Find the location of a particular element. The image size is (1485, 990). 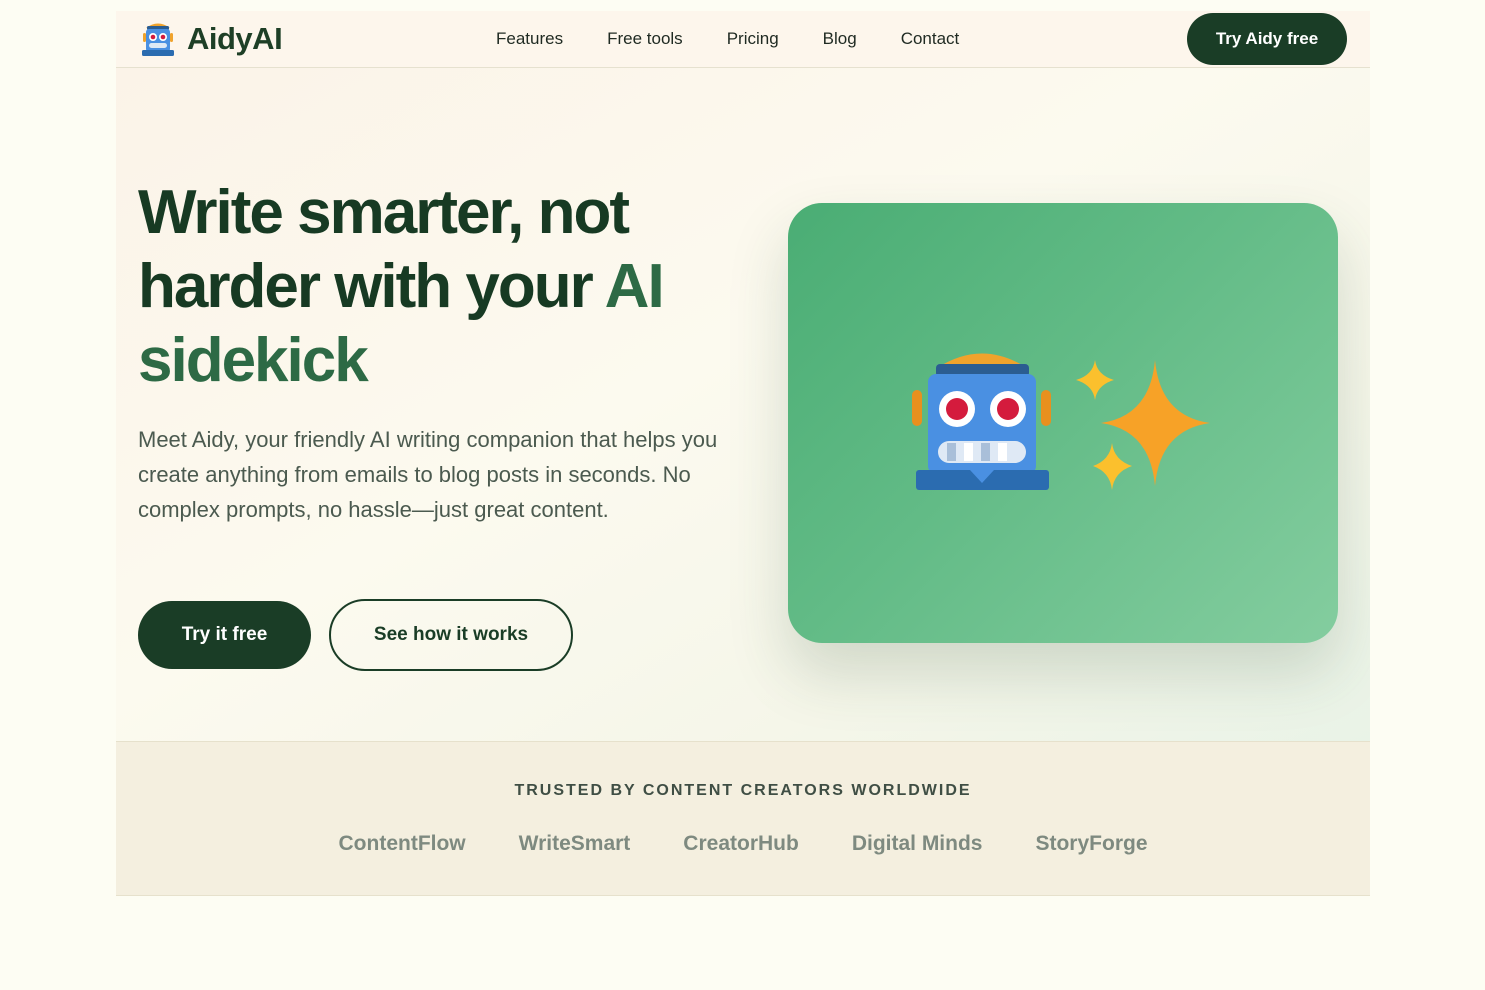

hero-title-main: Write smarter, not harder with your is located at coordinates (384, 249).